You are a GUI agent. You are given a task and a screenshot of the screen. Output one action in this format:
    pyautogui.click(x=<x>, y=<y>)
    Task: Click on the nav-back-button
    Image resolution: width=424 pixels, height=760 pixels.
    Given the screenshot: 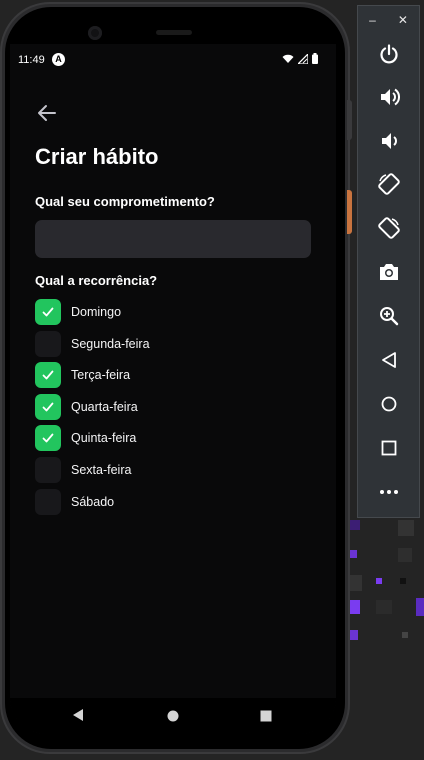 What is the action you would take?
    pyautogui.click(x=78, y=717)
    